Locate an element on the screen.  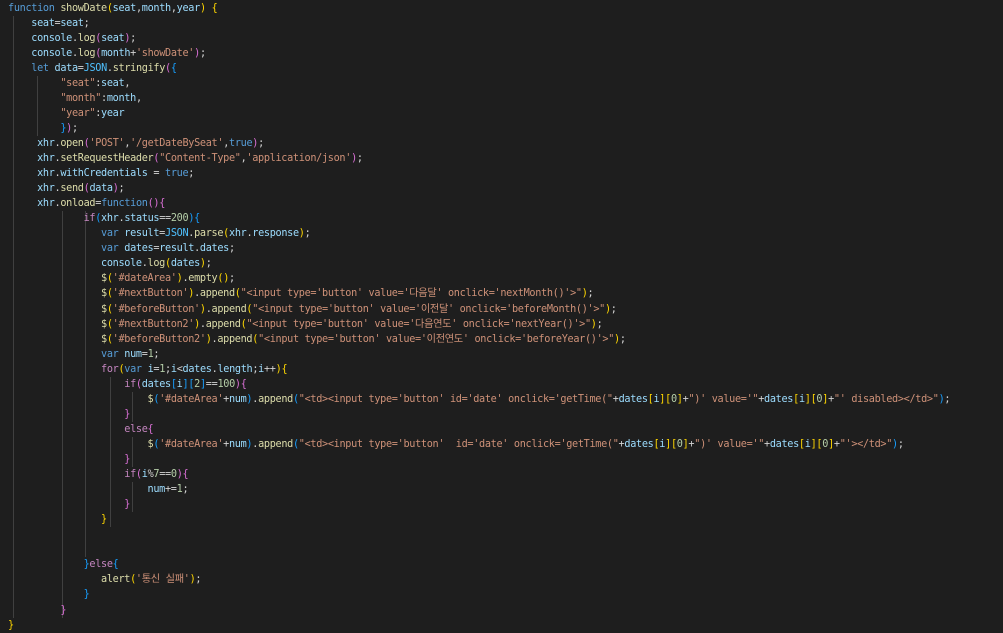
code-token: withCredentials is located at coordinates (104, 174).